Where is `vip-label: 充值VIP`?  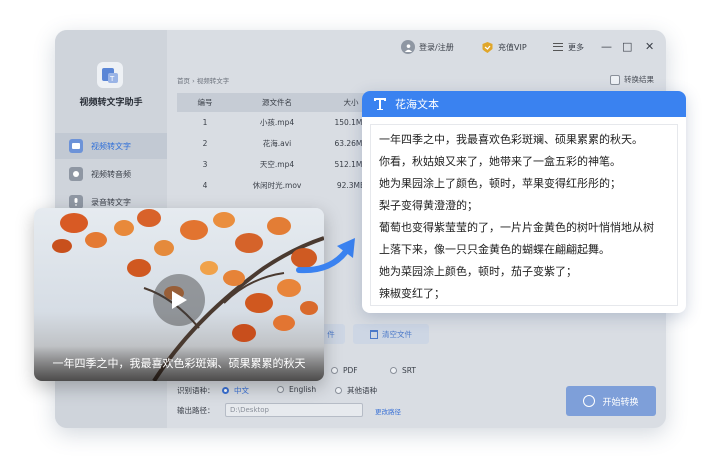
vip-label: 充值VIP is located at coordinates (512, 47).